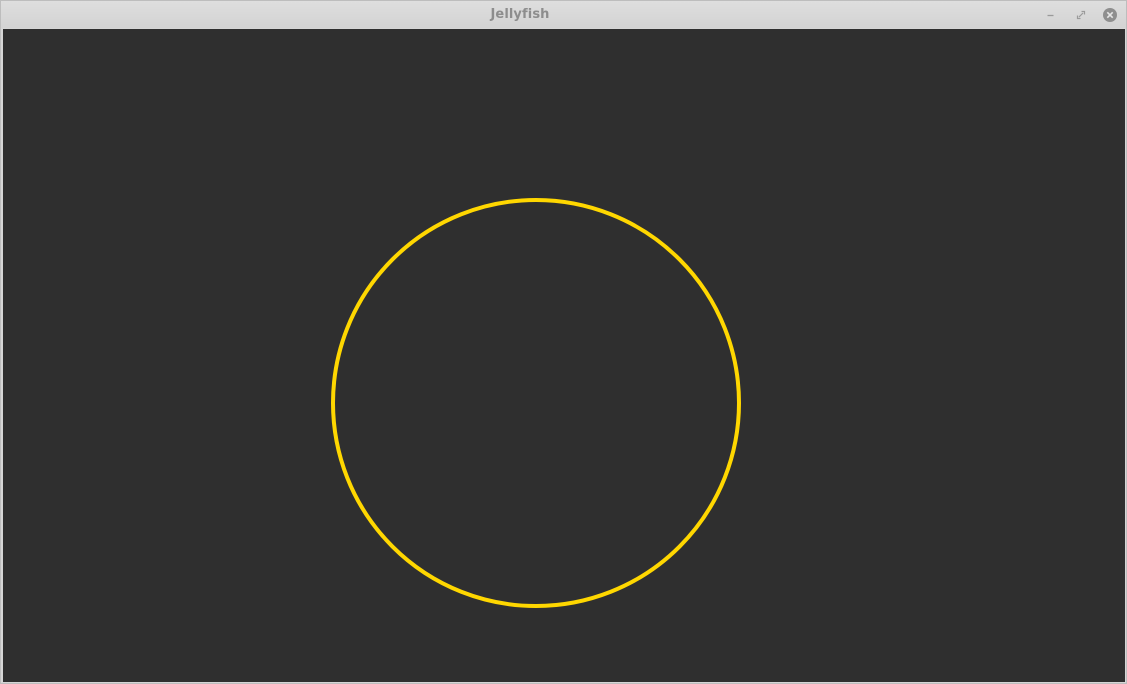 The image size is (1127, 684). Describe the element at coordinates (520, 14) in the screenshot. I see `window-title: Jellyfish` at that location.